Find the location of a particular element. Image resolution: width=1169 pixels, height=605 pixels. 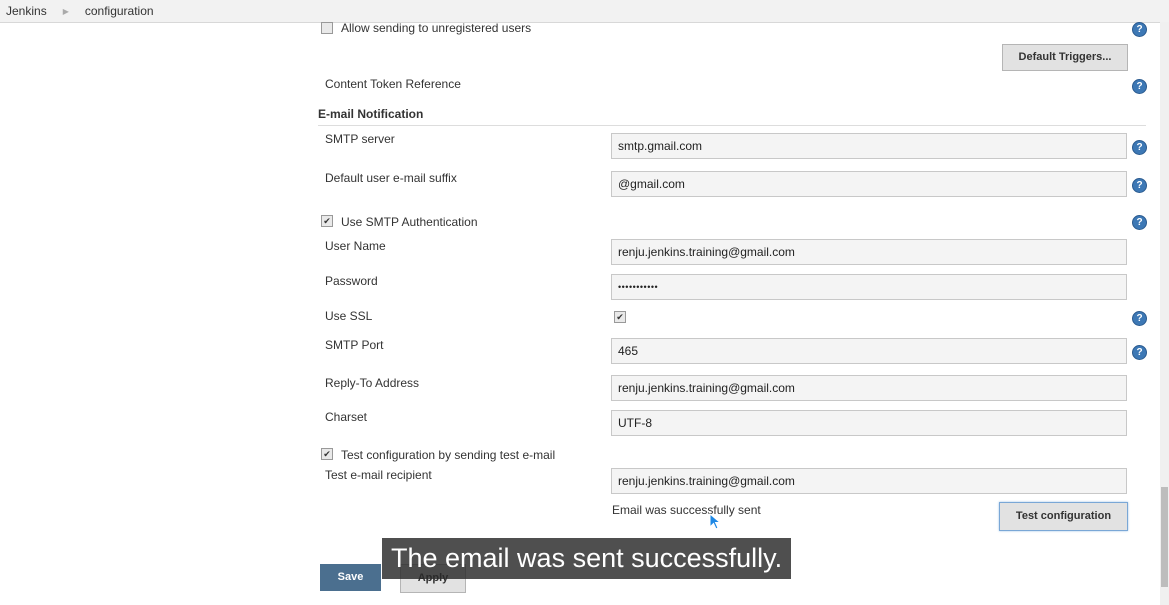

mouse-cursor-icon is located at coordinates (715, 521).